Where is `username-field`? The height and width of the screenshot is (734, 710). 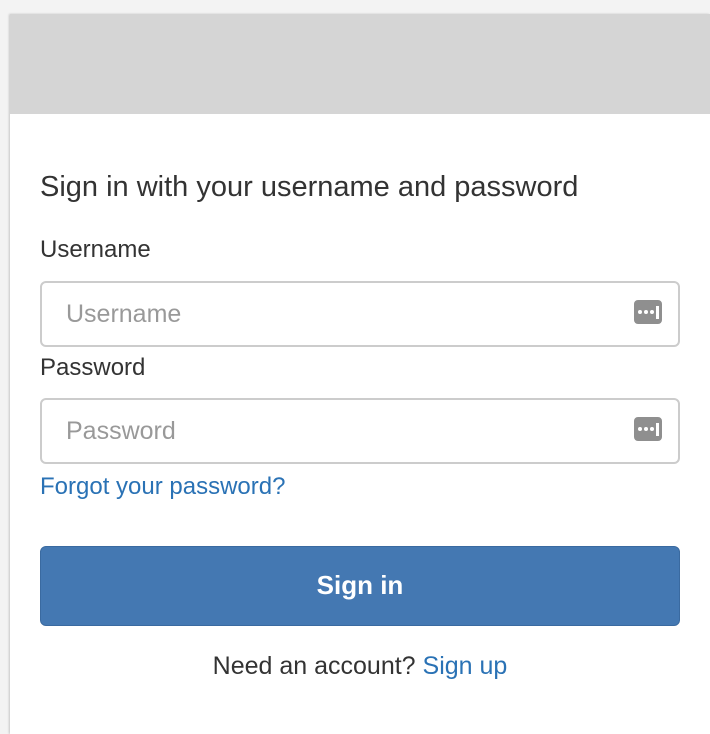
username-field is located at coordinates (360, 314).